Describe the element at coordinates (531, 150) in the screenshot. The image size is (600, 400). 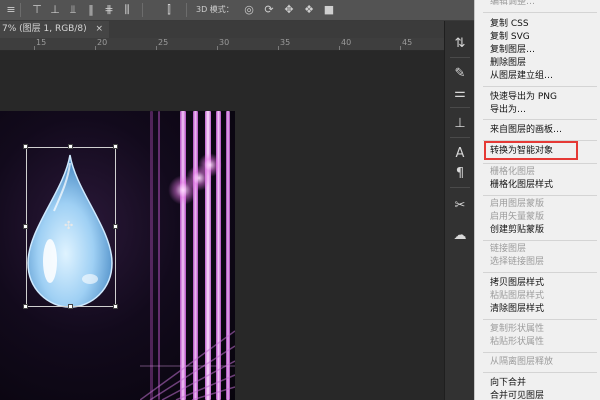
I see `highlight-box` at that location.